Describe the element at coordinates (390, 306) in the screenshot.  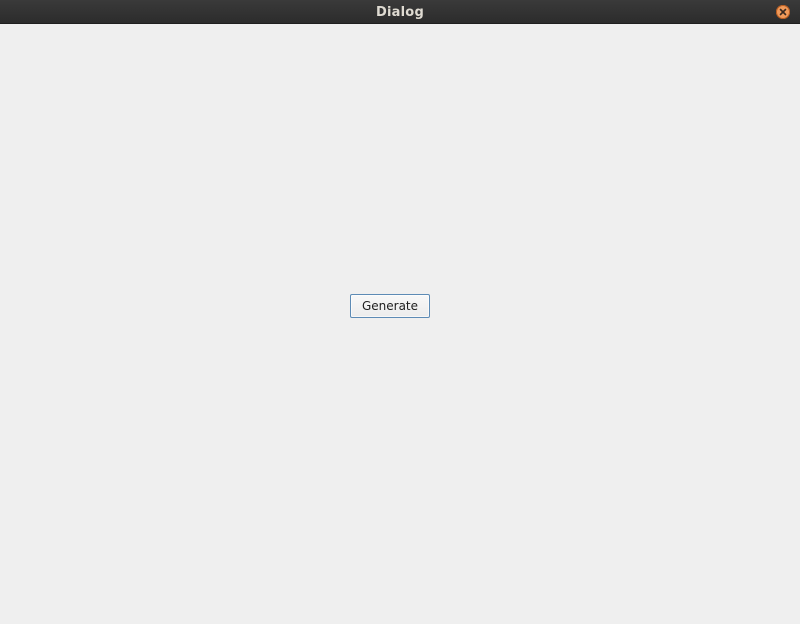
I see `generate-button: Generate` at that location.